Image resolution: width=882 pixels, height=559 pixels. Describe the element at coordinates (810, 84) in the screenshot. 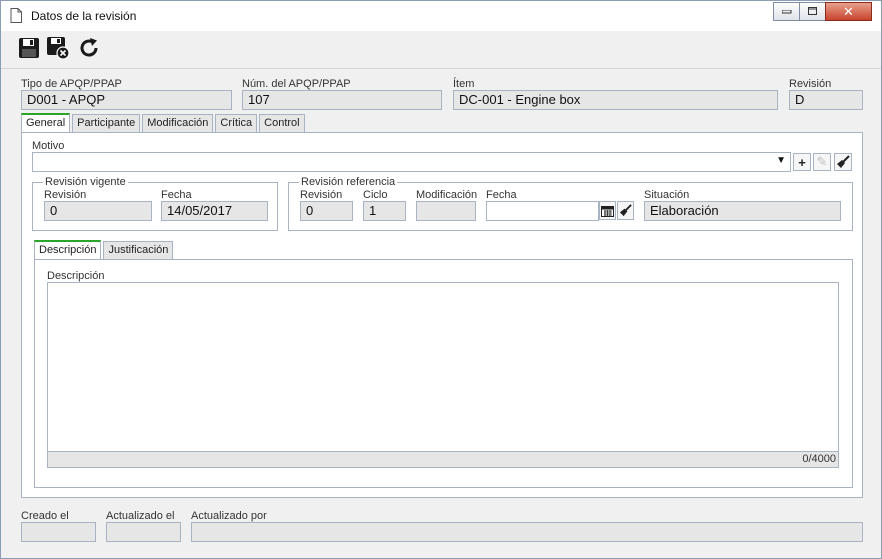

I see `revision-label: Revisión` at that location.